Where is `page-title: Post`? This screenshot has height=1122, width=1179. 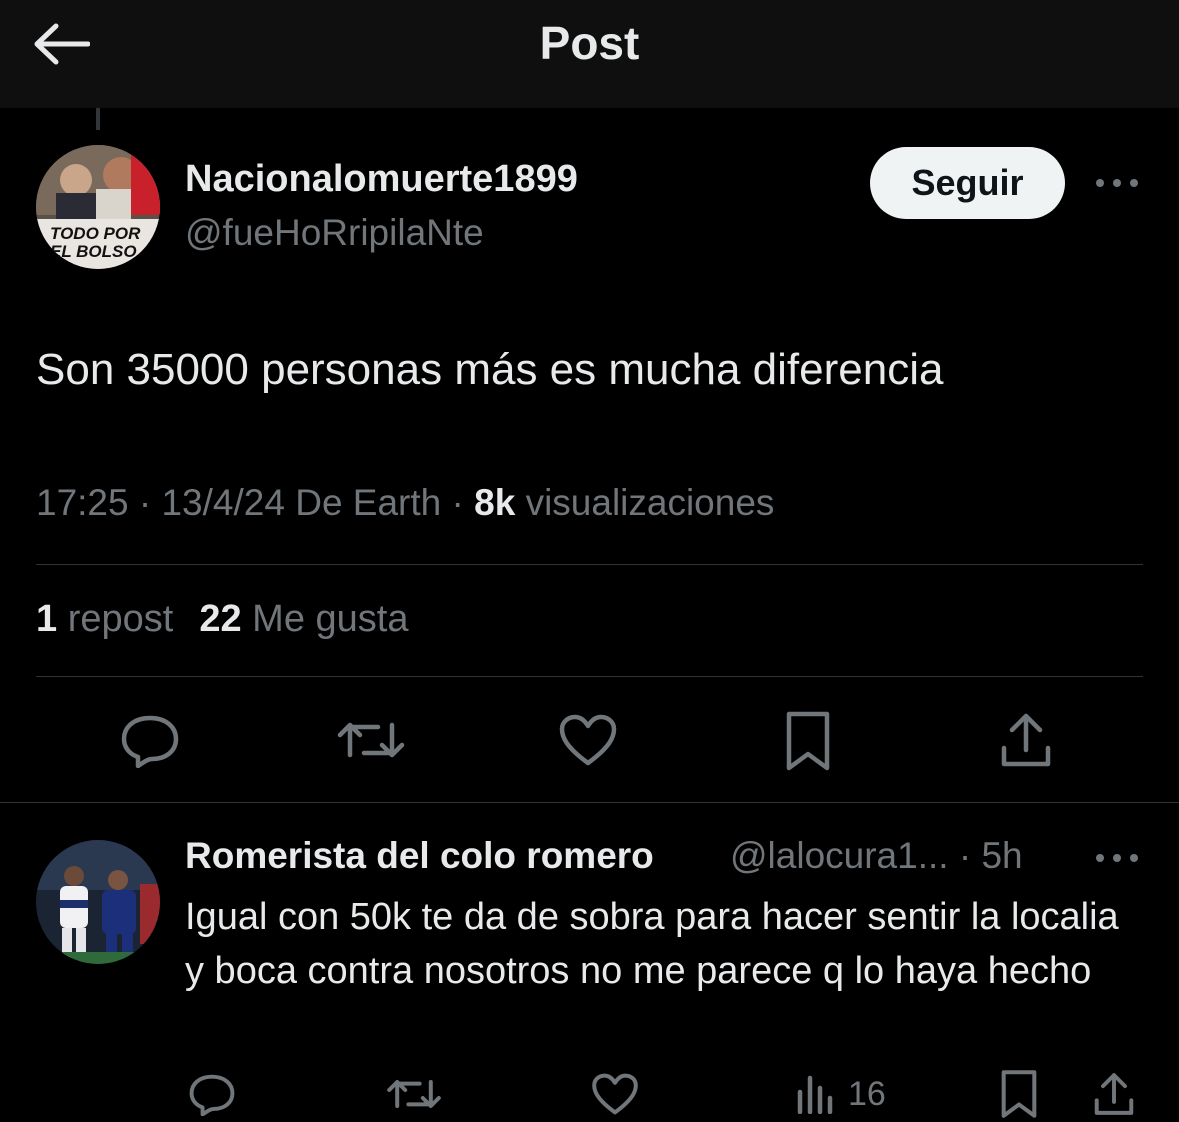
page-title: Post is located at coordinates (589, 43).